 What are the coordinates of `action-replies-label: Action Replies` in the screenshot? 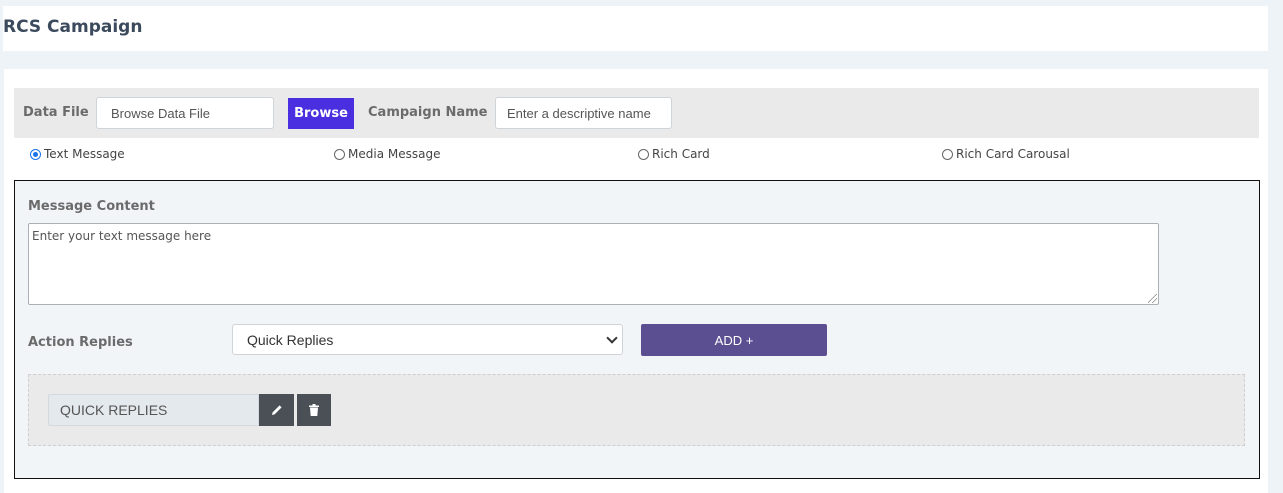 It's located at (80, 342).